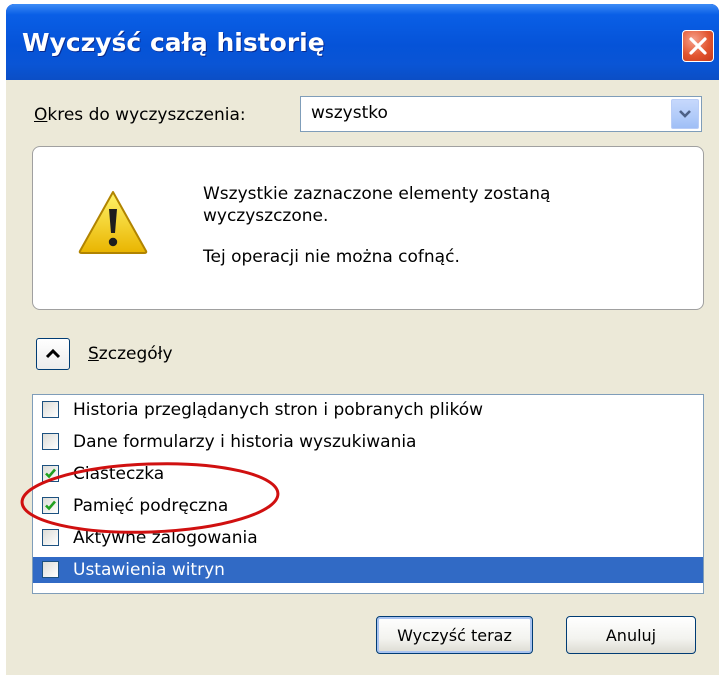  What do you see at coordinates (50, 569) in the screenshot?
I see `checkbox-site-settings` at bounding box center [50, 569].